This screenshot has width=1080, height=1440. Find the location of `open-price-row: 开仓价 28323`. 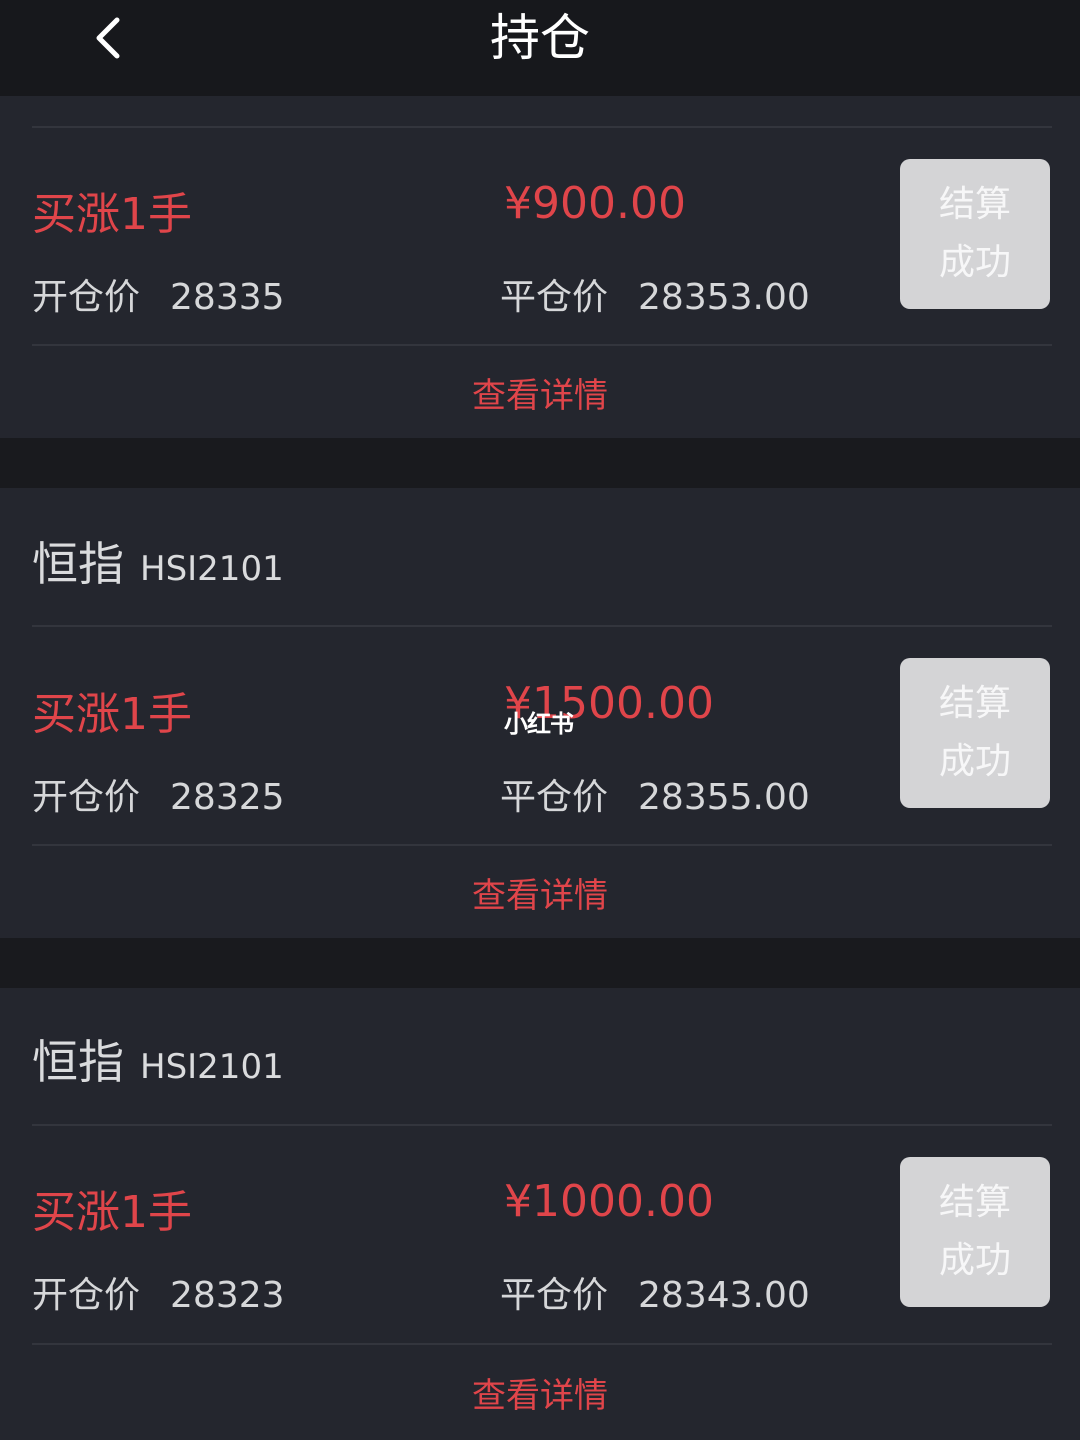

open-price-row: 开仓价 28323 is located at coordinates (158, 1292).